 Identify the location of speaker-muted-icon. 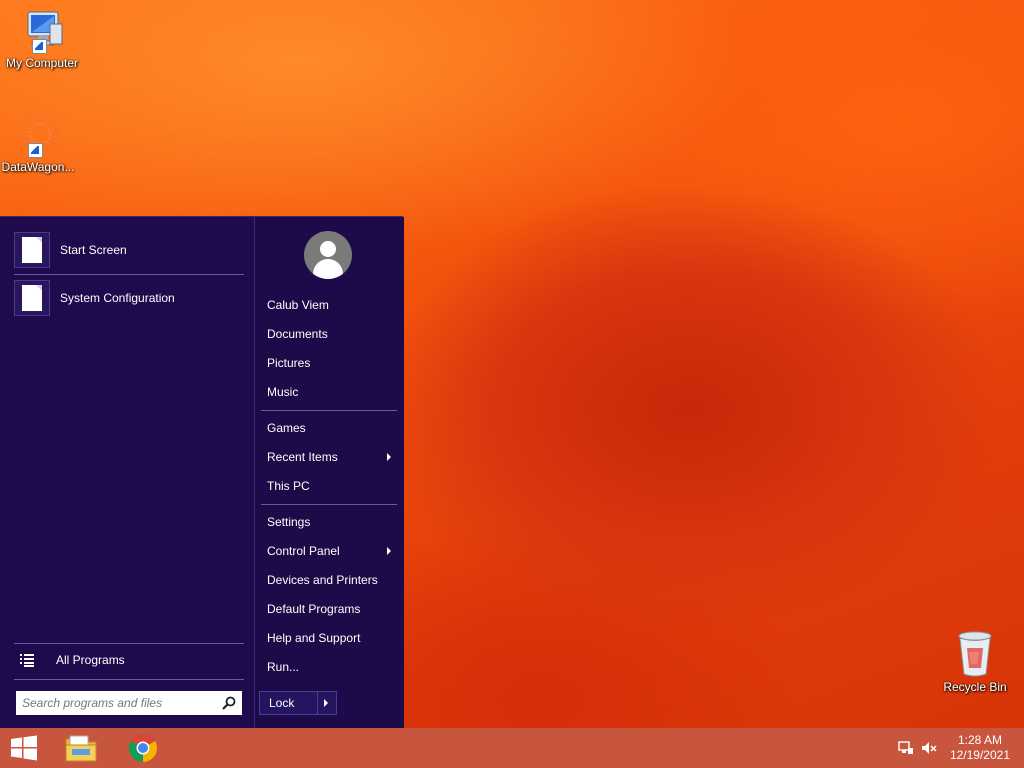
(929, 748).